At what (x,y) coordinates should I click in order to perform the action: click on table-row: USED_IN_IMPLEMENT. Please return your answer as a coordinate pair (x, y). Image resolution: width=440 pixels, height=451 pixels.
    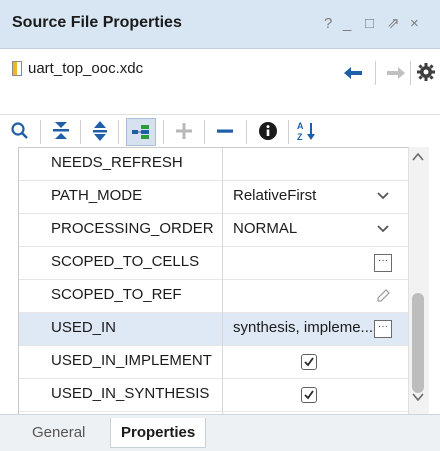
    Looking at the image, I should click on (216, 362).